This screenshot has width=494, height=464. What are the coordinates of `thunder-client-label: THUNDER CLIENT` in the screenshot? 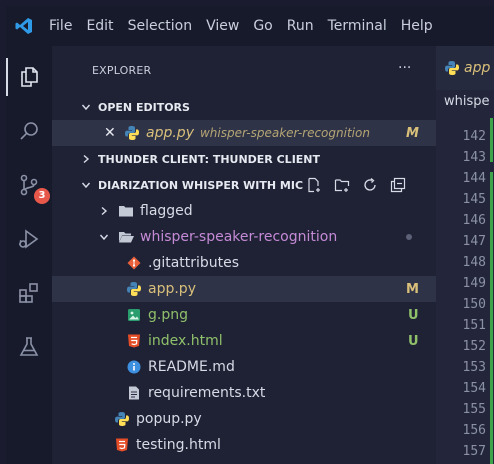 It's located at (209, 159).